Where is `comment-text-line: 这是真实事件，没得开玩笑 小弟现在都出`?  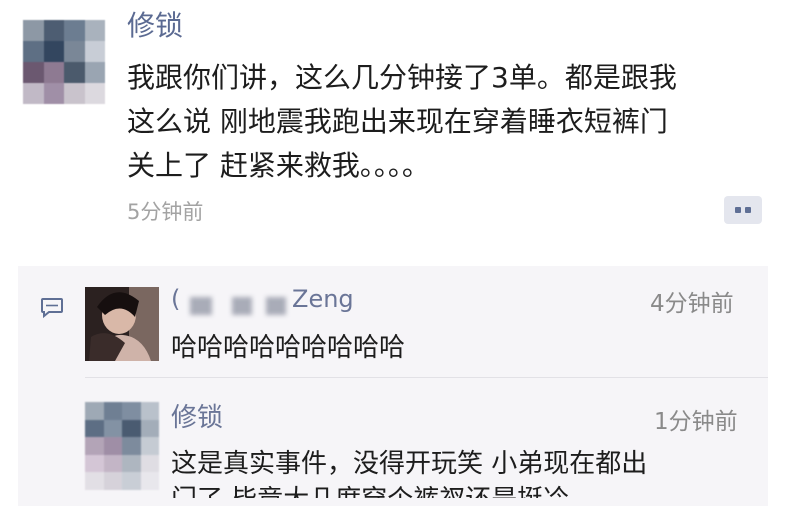
comment-text-line: 这是真实事件，没得开玩笑 小弟现在都出 is located at coordinates (409, 464).